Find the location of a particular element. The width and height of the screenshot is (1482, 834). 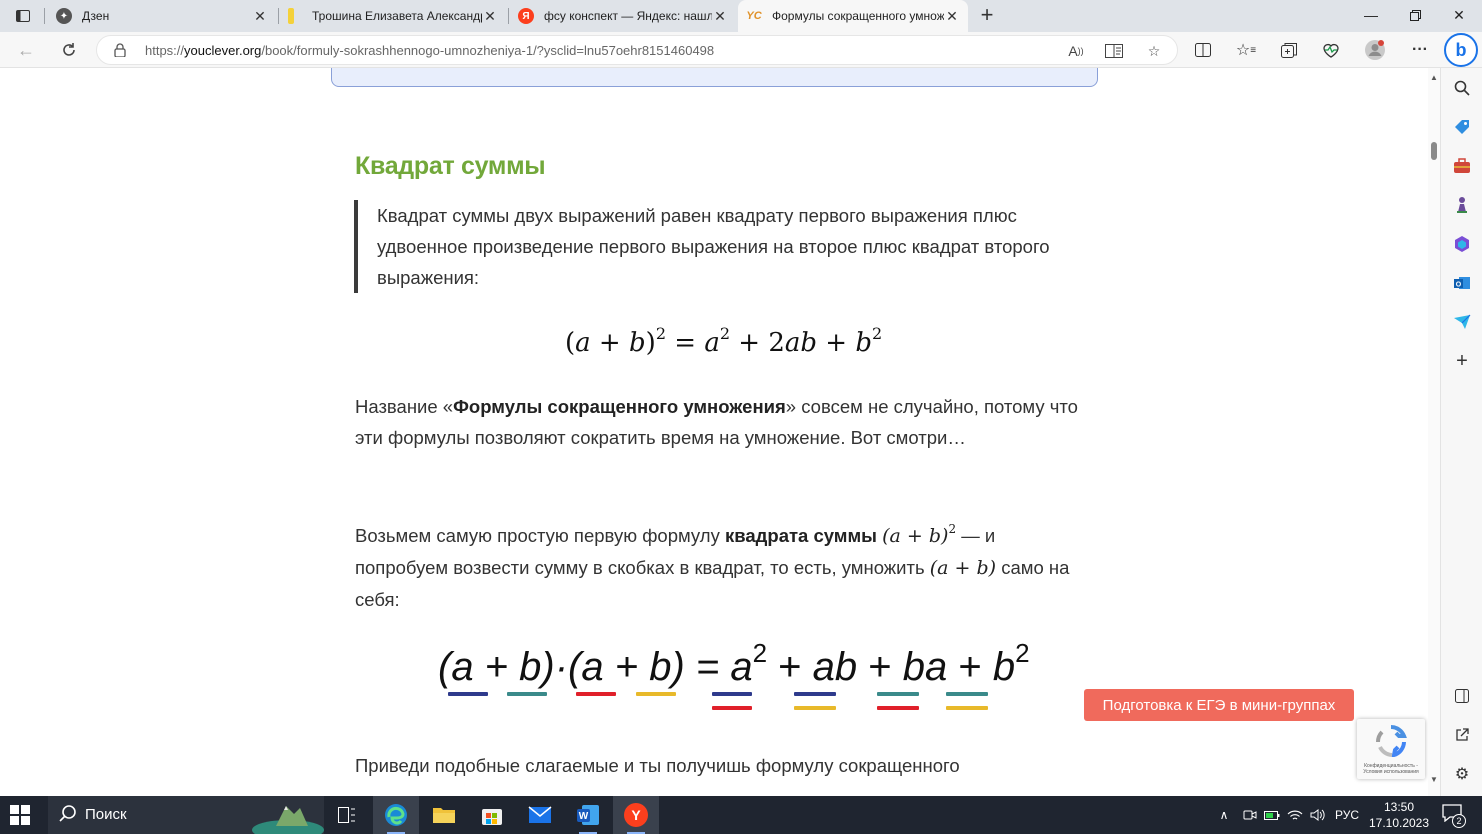

shopping-tag-icon is located at coordinates (1462, 127).